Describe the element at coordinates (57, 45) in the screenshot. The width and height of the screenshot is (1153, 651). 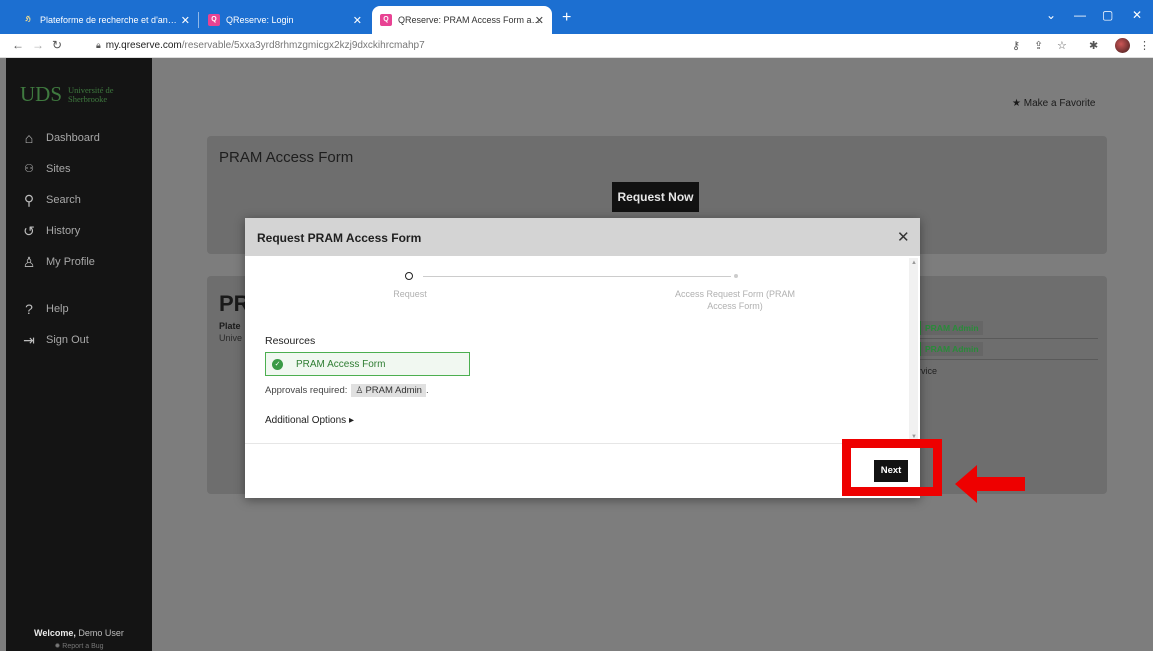
I see `reload-icon: ↻` at that location.